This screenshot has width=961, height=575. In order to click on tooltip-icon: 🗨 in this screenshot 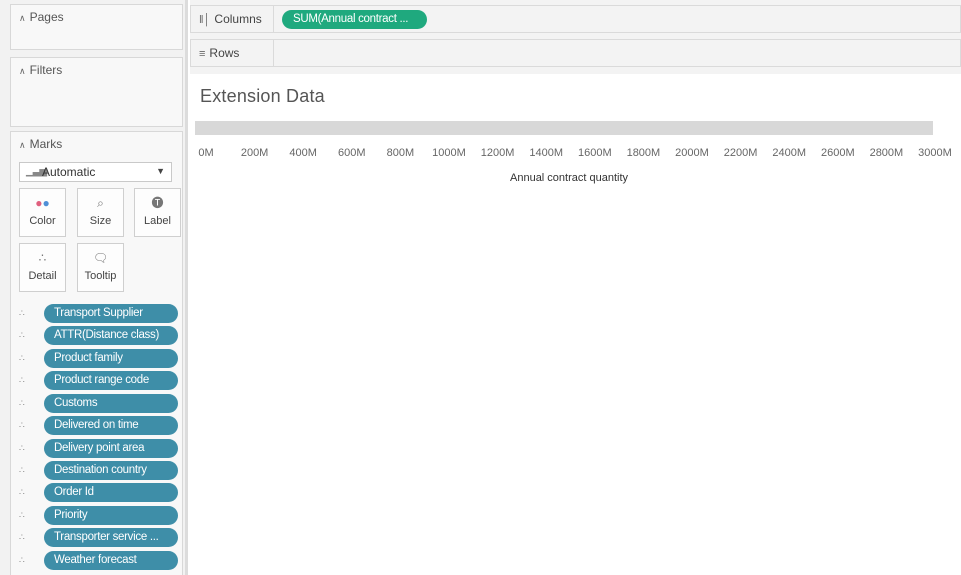, I will do `click(100, 258)`.